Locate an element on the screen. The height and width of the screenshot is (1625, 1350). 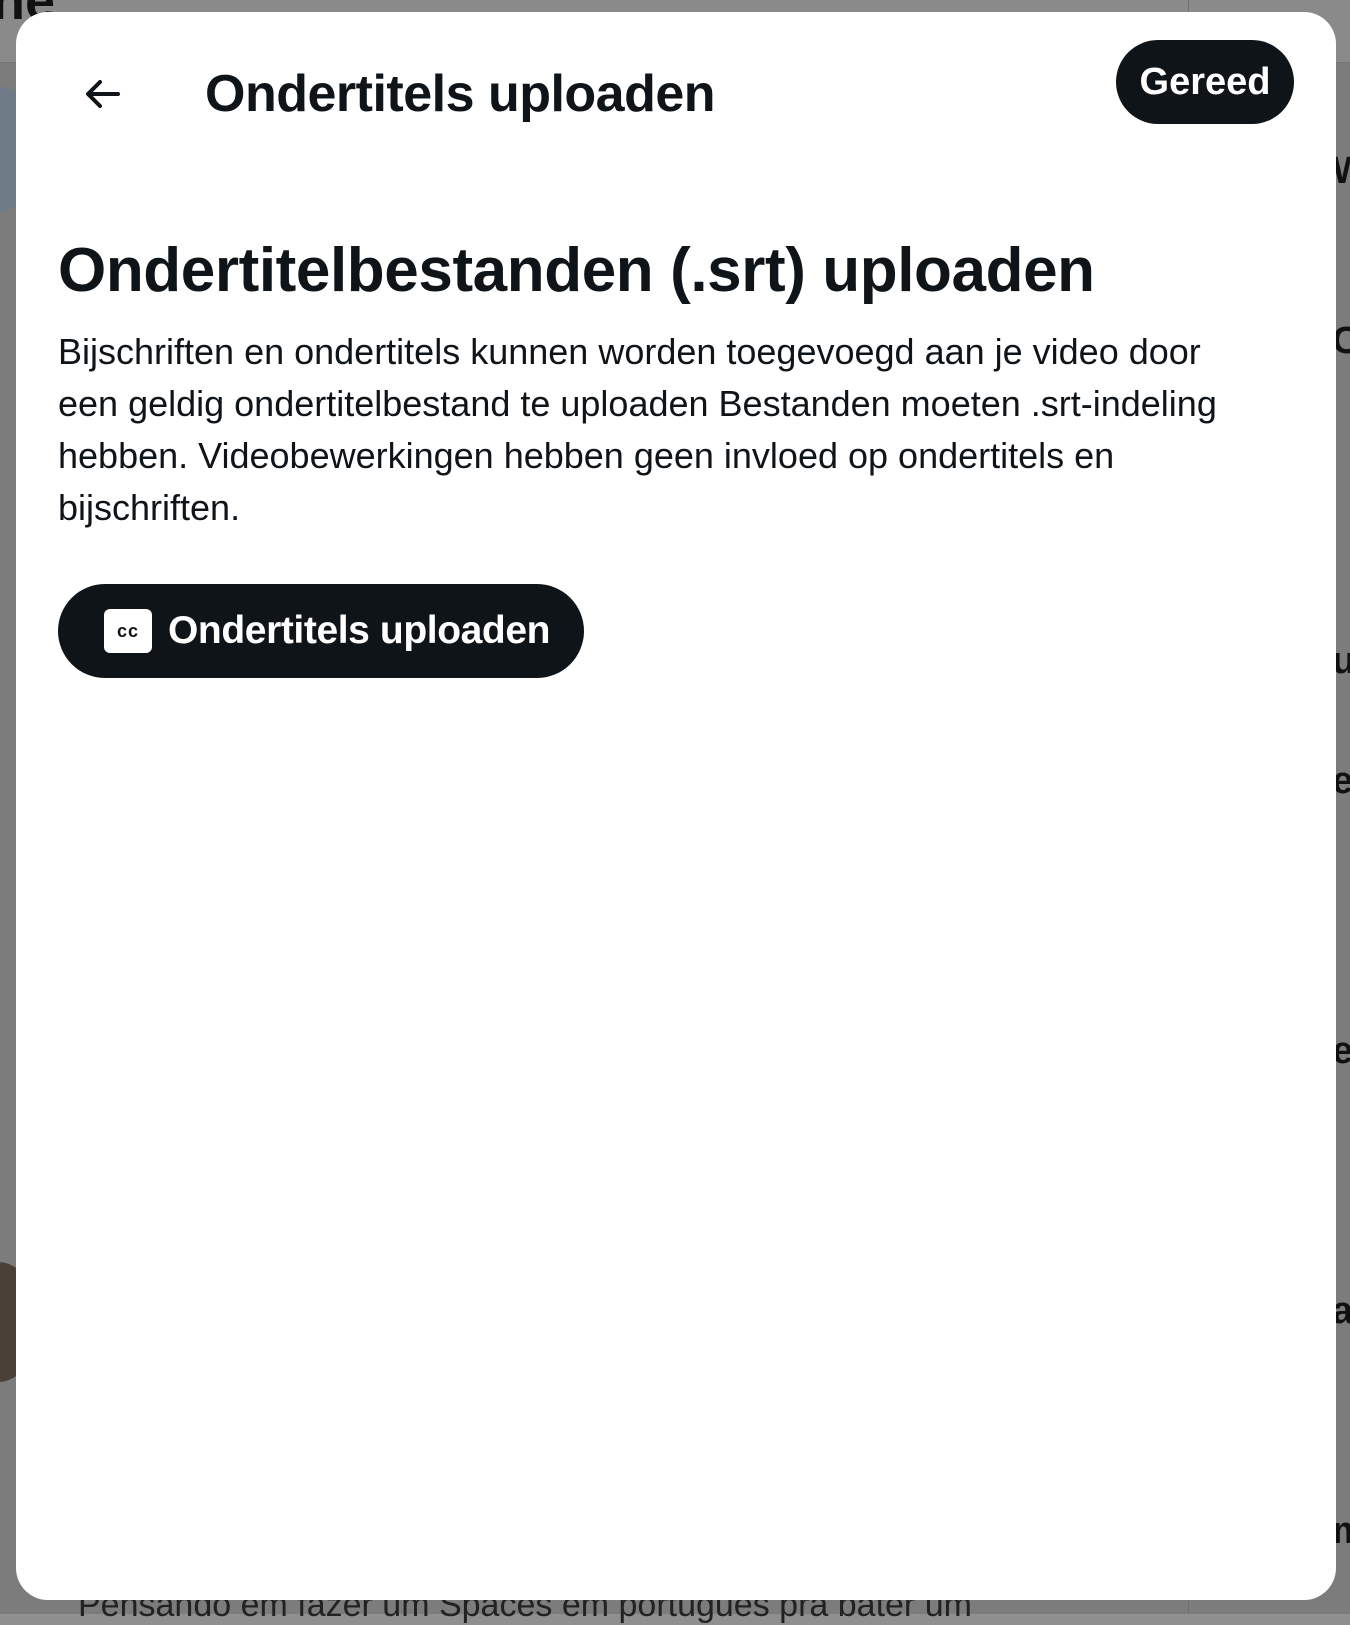
dialog-title: Ondertitels uploaden is located at coordinates (460, 94).